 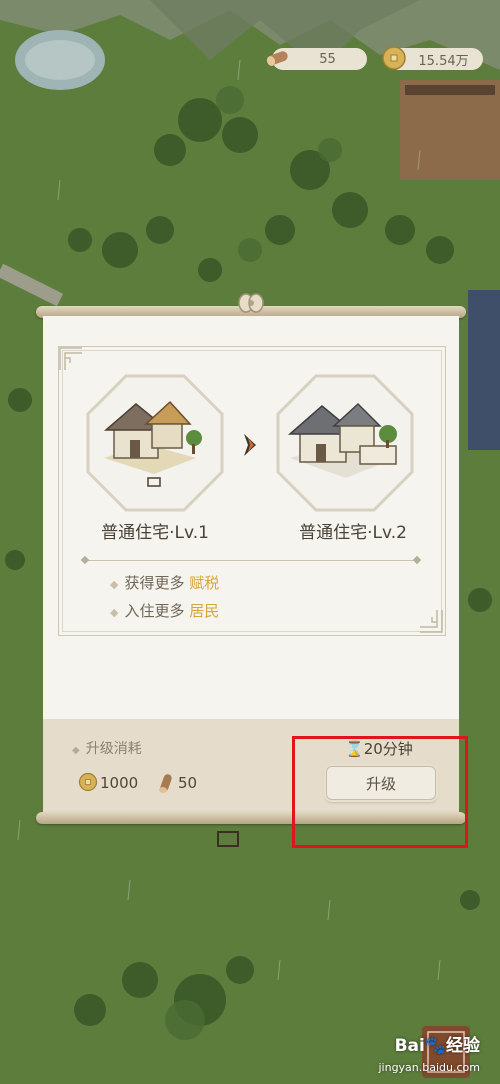 What do you see at coordinates (119, 783) in the screenshot?
I see `cost-coin-value: 1000` at bounding box center [119, 783].